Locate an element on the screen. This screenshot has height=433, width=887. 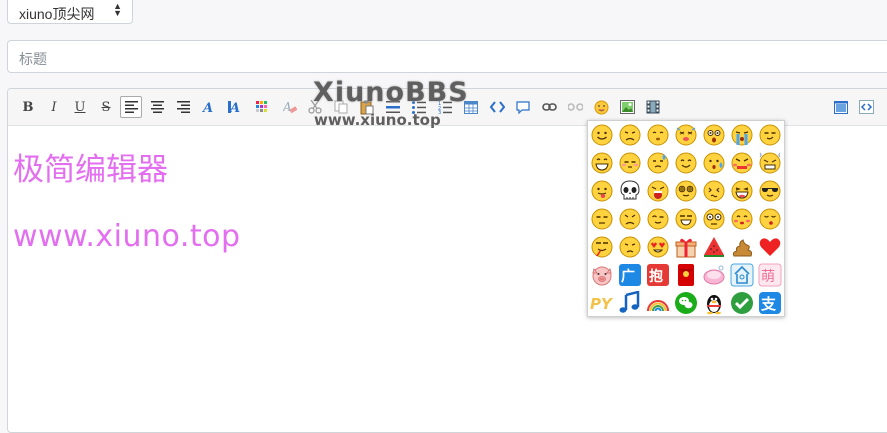
code-button is located at coordinates (497, 107).